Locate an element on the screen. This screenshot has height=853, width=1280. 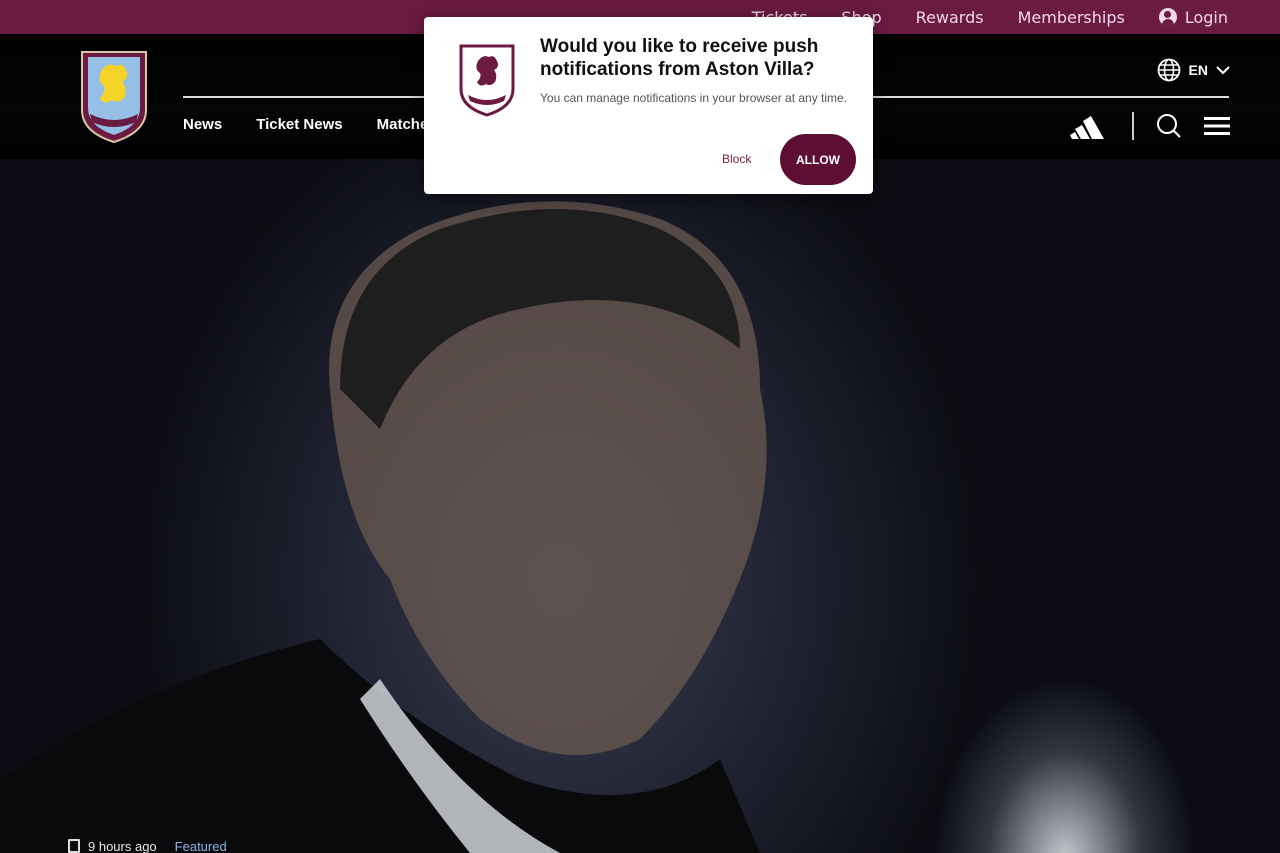
rewards-link: Rewards is located at coordinates (950, 17).